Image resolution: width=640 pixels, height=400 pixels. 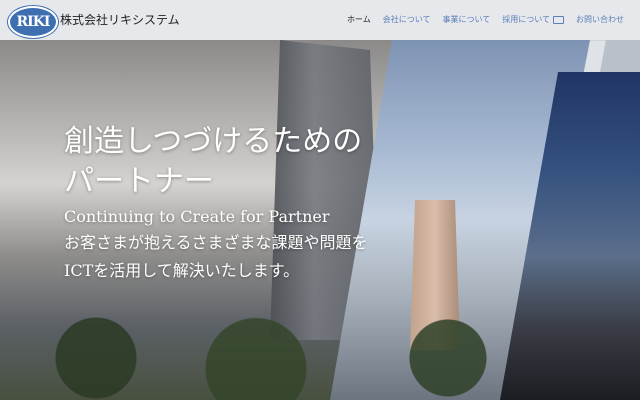 I want to click on hero-subheadline: Continuing to Create for Partner, so click(x=197, y=216).